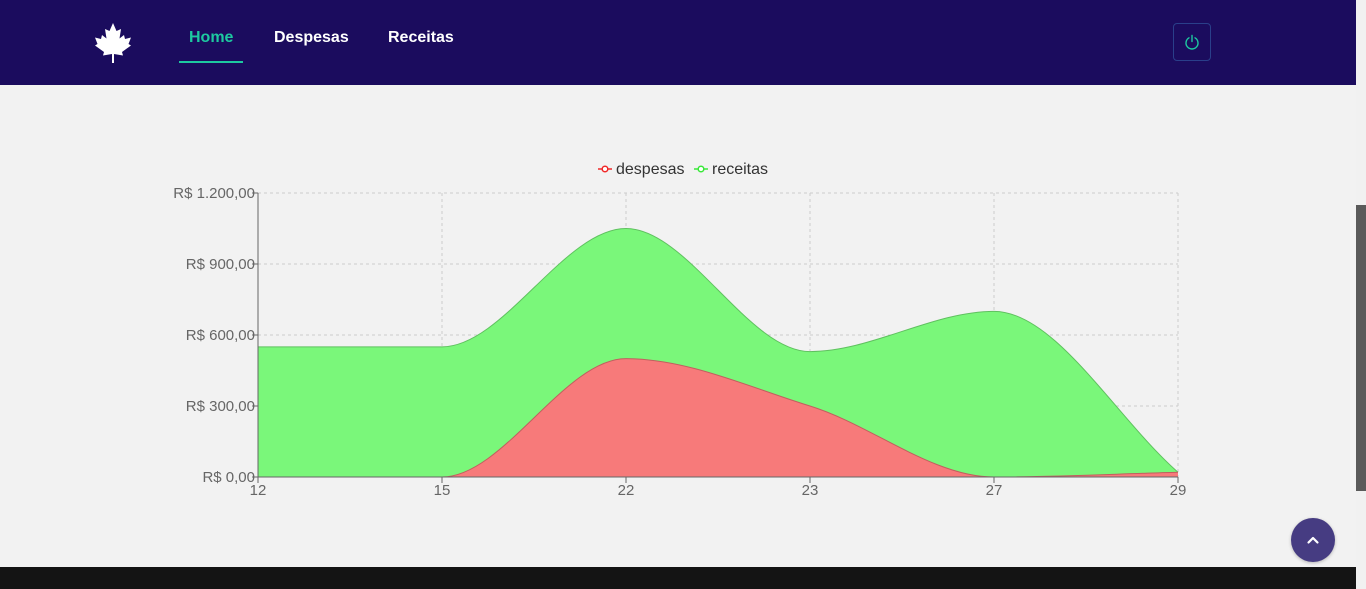 The height and width of the screenshot is (589, 1366). Describe the element at coordinates (626, 490) in the screenshot. I see `x-tick-label: 22` at that location.